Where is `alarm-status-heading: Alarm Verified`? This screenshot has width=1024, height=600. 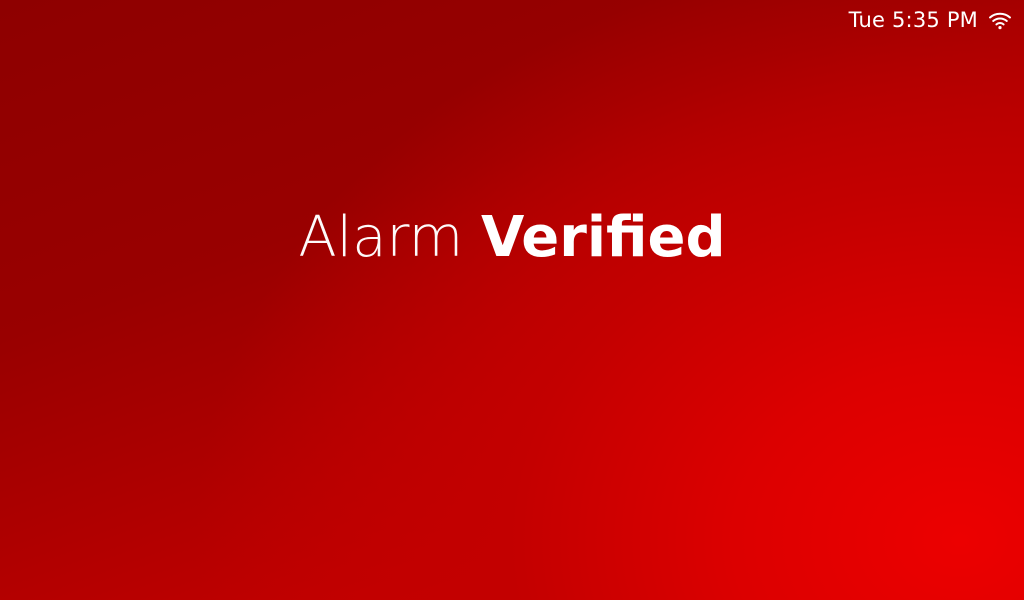 alarm-status-heading: Alarm Verified is located at coordinates (512, 238).